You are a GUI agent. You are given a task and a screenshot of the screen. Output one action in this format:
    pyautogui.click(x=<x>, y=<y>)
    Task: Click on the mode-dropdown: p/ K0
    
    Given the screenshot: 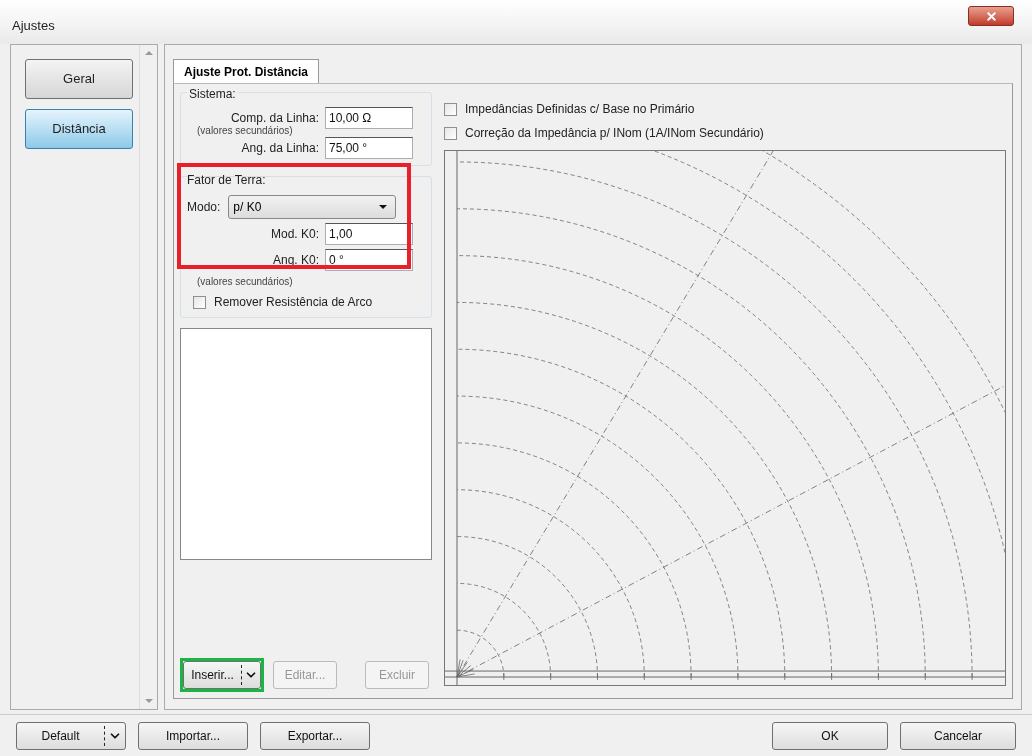 What is the action you would take?
    pyautogui.click(x=312, y=207)
    